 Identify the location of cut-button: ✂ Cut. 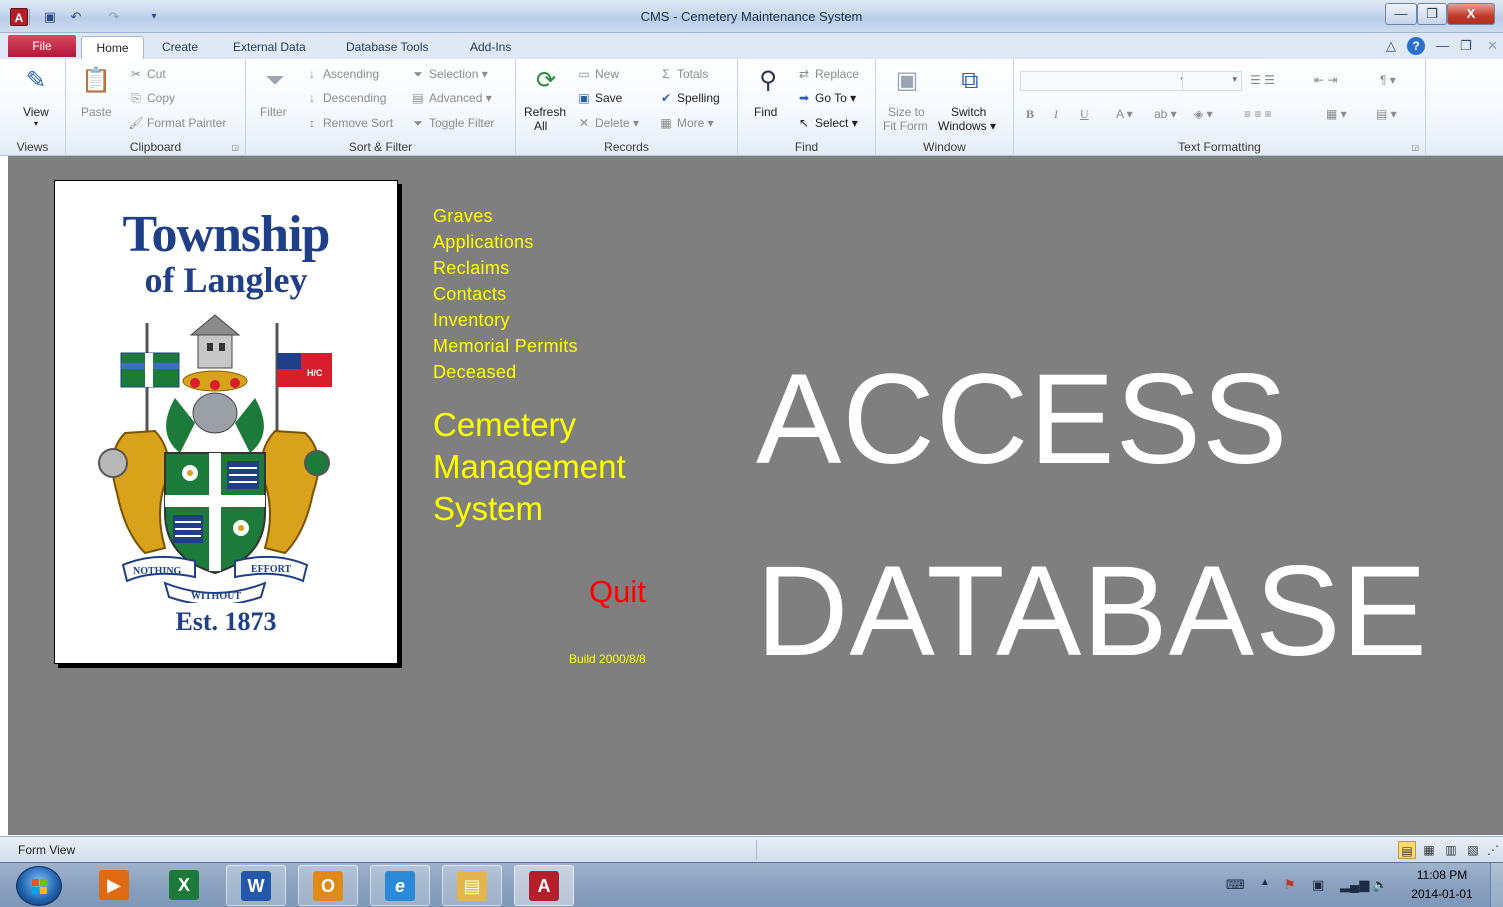
(147, 74).